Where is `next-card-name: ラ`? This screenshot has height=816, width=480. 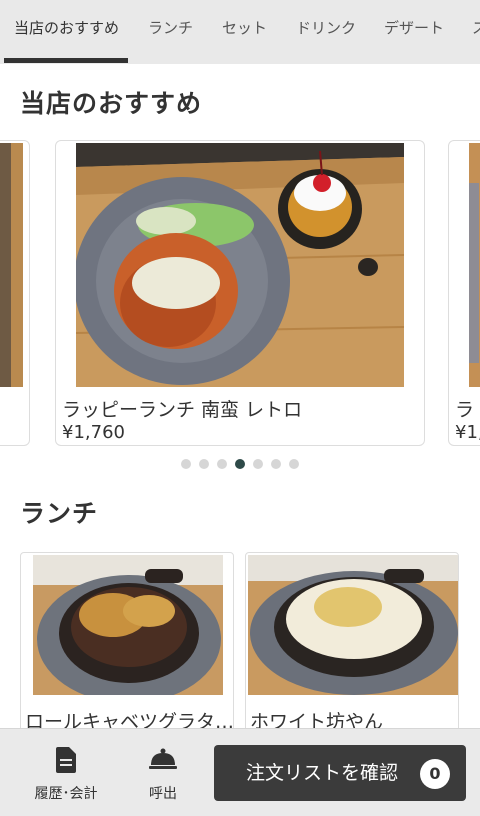
next-card-name: ラ is located at coordinates (465, 410).